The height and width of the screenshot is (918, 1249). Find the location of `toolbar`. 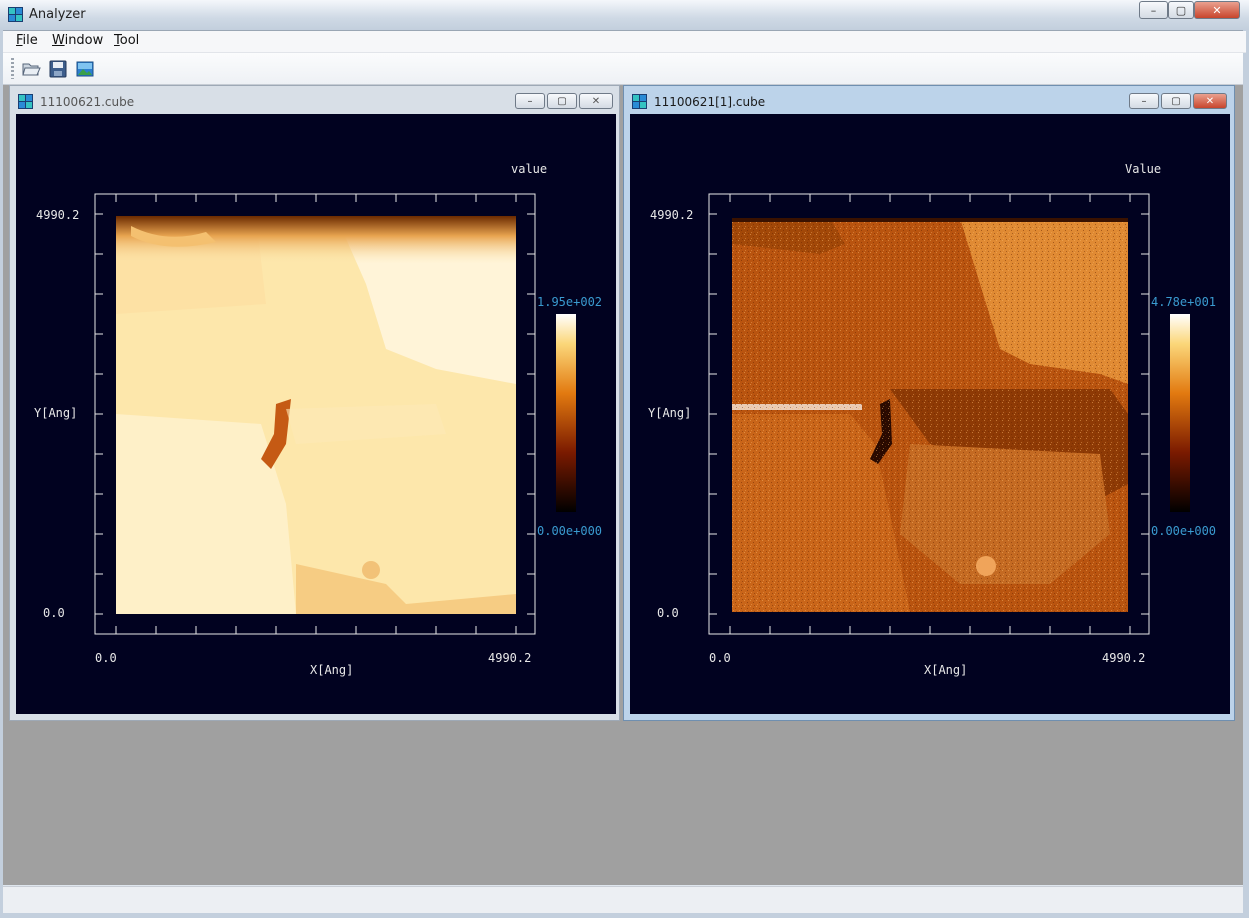

toolbar is located at coordinates (623, 69).